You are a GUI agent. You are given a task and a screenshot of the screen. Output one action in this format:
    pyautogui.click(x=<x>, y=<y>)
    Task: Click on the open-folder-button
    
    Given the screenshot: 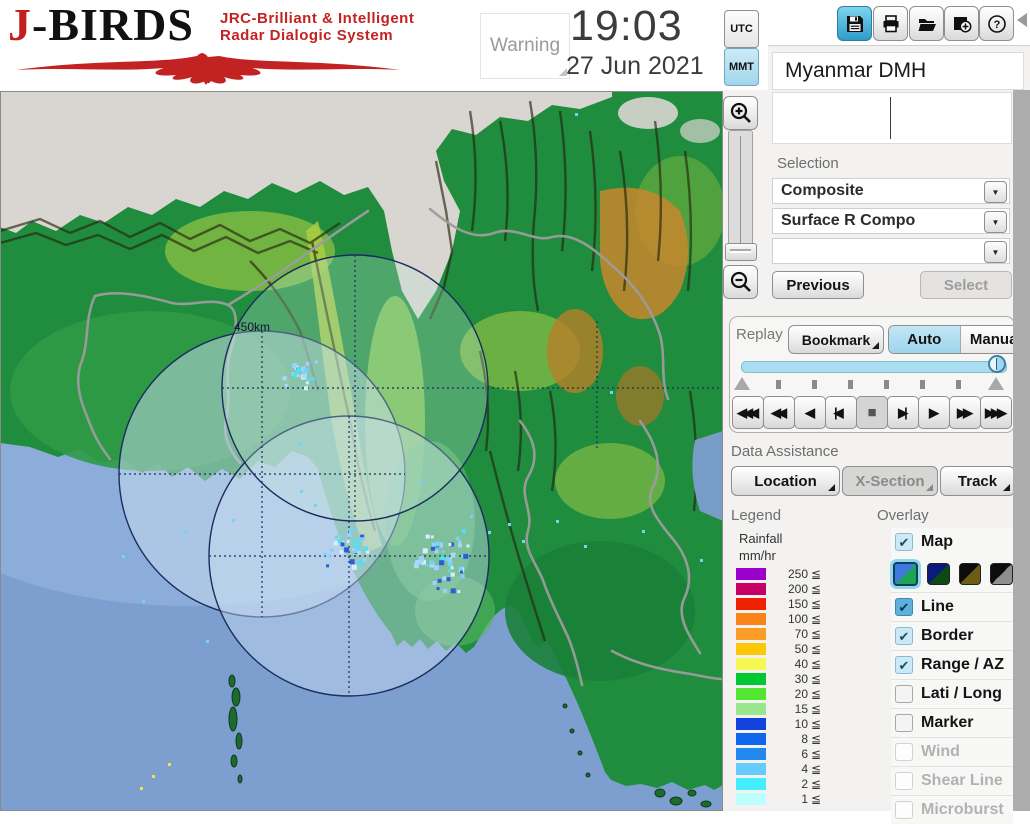 What is the action you would take?
    pyautogui.click(x=926, y=23)
    